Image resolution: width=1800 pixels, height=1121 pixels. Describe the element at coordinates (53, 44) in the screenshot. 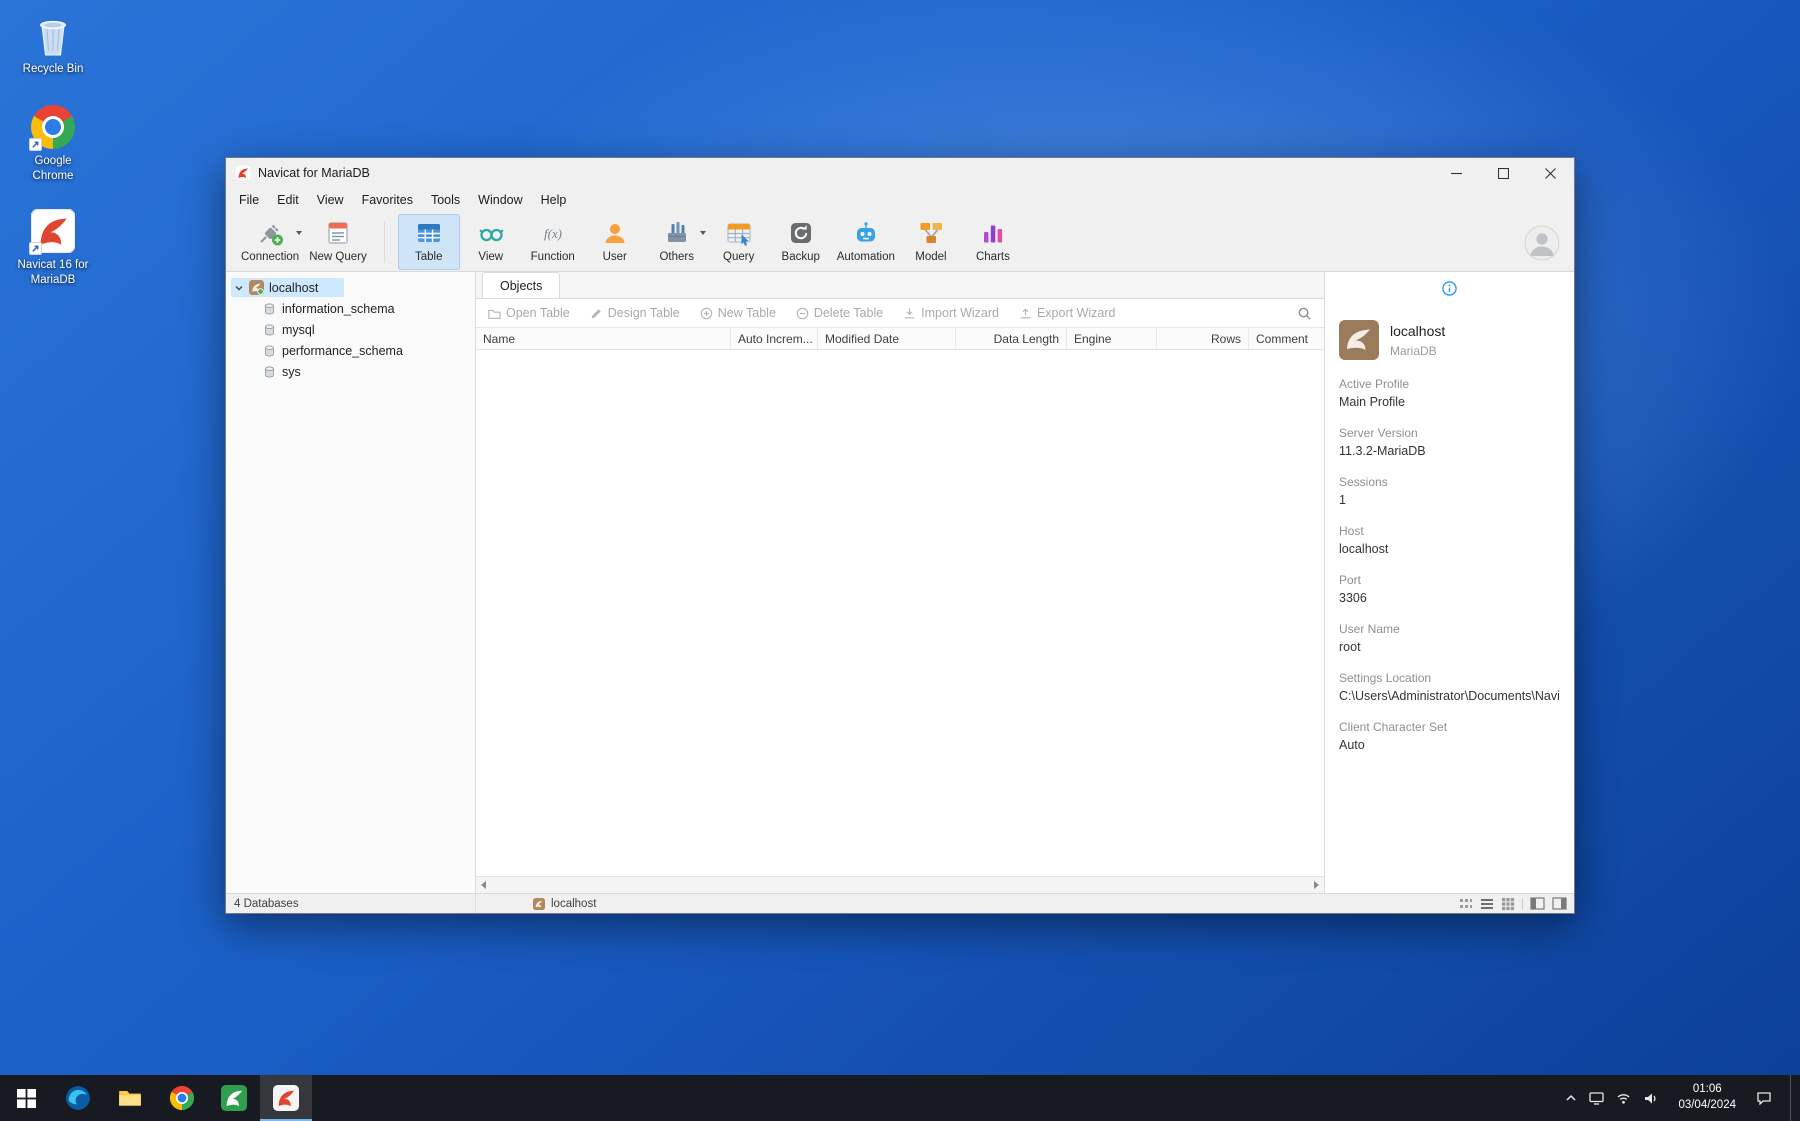

I see `desktop-icon-recycle-bin: Recycle Bin` at that location.